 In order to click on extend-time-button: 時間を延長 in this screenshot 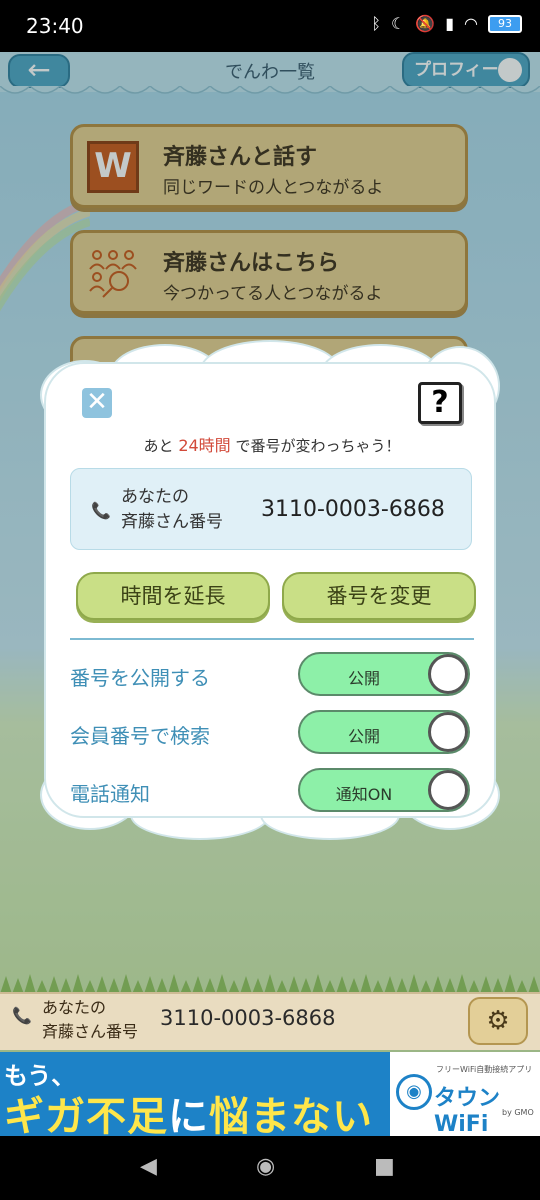, I will do `click(173, 596)`.